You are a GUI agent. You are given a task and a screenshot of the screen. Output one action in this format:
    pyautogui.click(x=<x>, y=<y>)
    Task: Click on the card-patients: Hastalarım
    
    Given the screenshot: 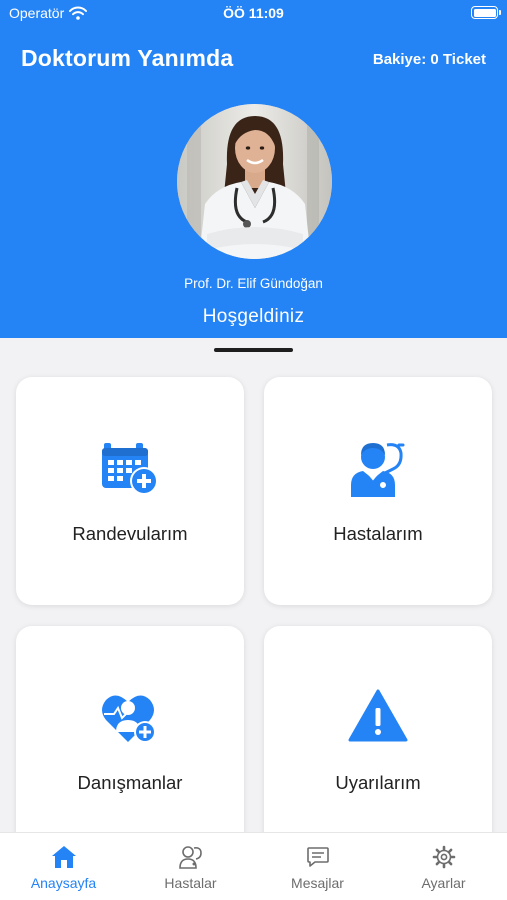 What is the action you would take?
    pyautogui.click(x=378, y=491)
    